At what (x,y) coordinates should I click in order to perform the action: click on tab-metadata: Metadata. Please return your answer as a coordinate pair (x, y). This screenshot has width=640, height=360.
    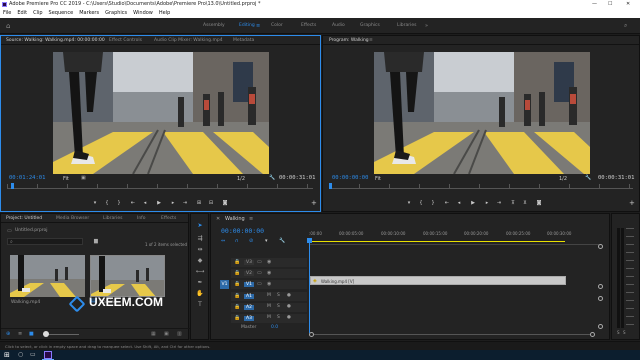
    Looking at the image, I should click on (243, 40).